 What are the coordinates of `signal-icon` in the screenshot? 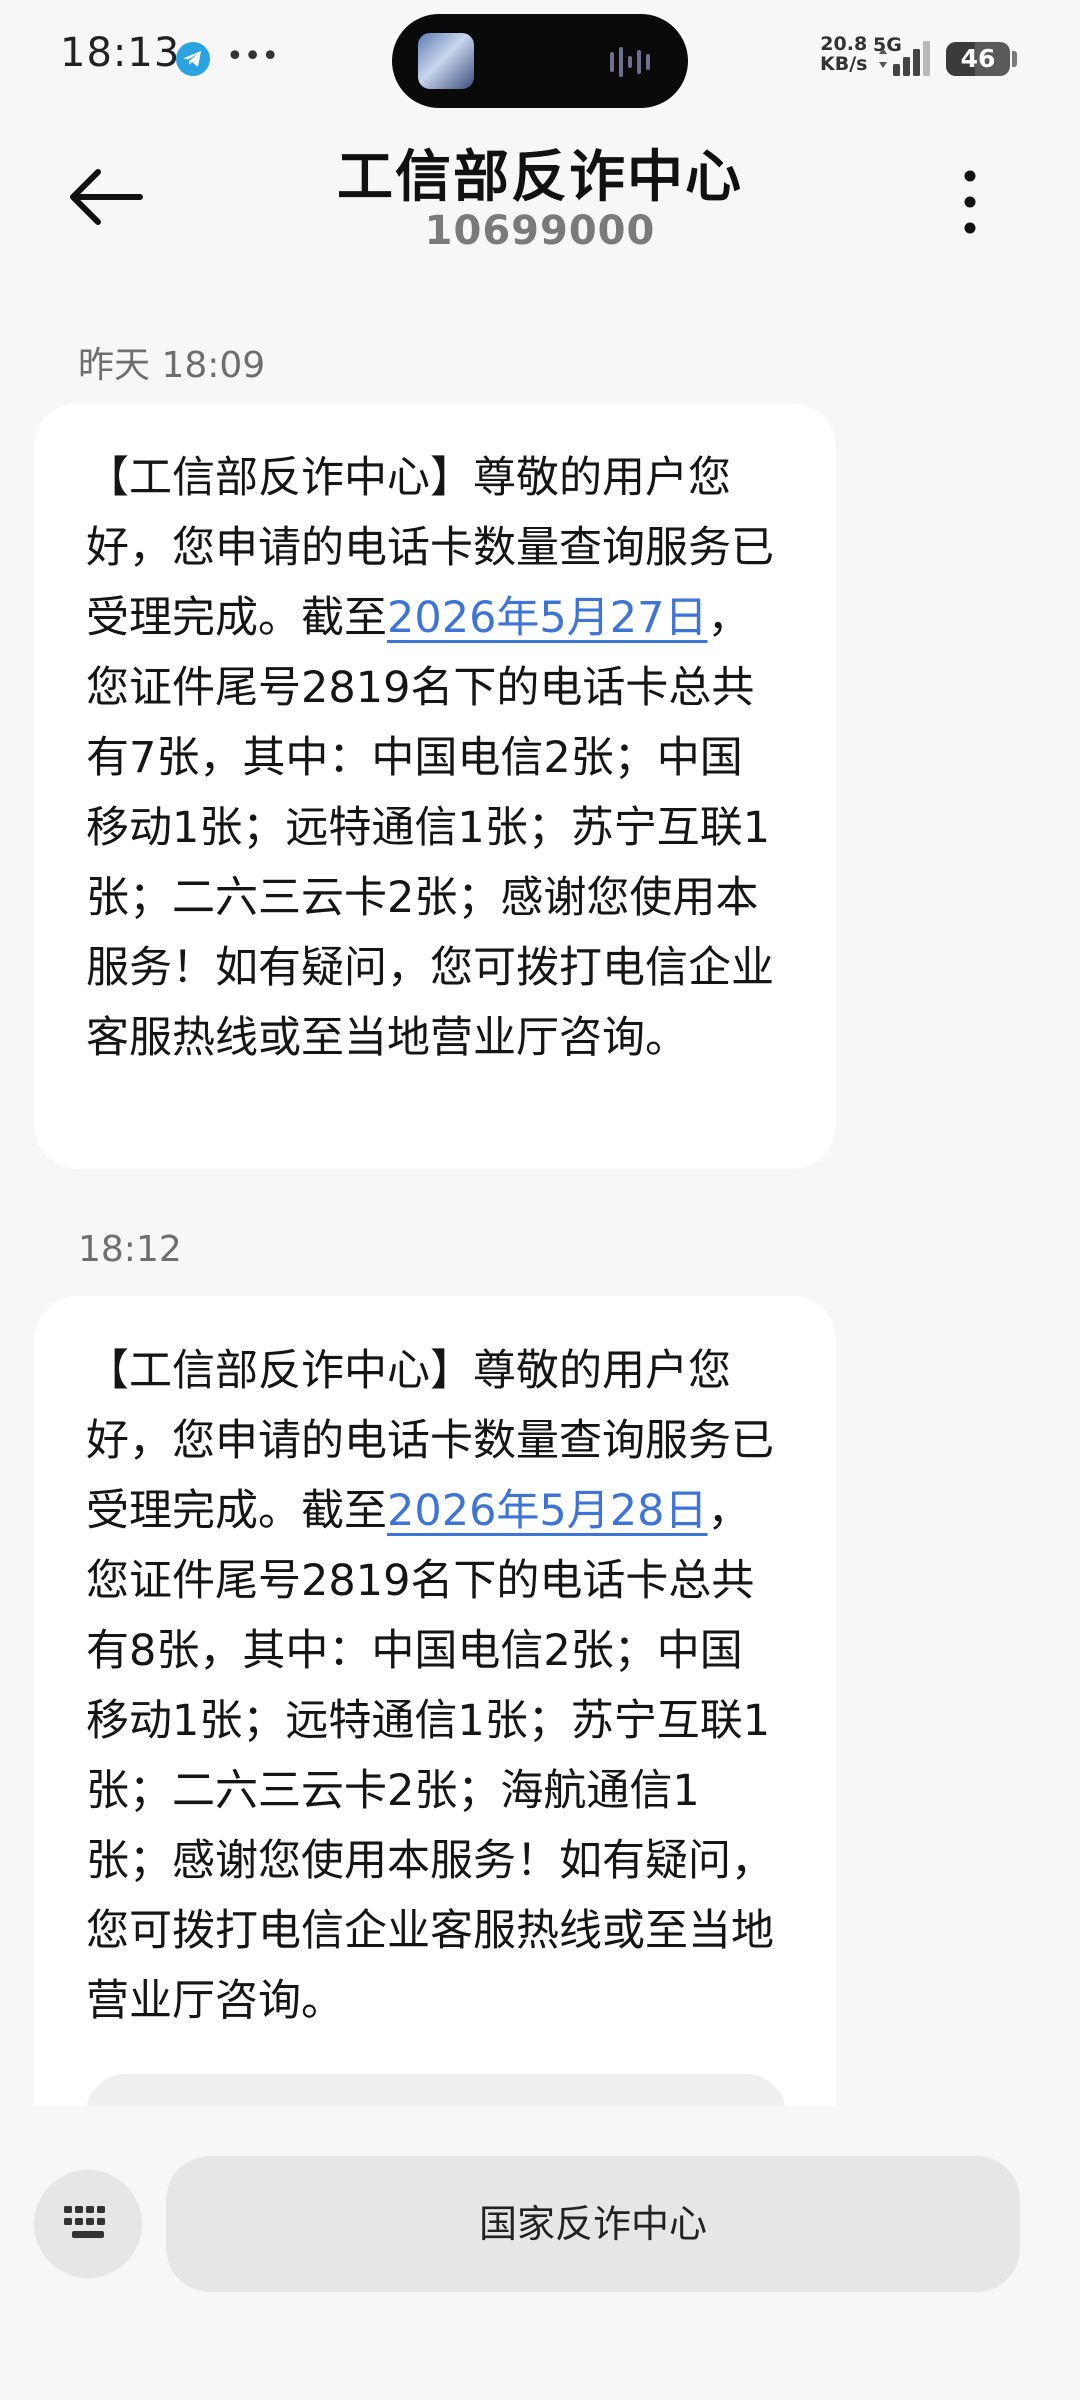 It's located at (904, 58).